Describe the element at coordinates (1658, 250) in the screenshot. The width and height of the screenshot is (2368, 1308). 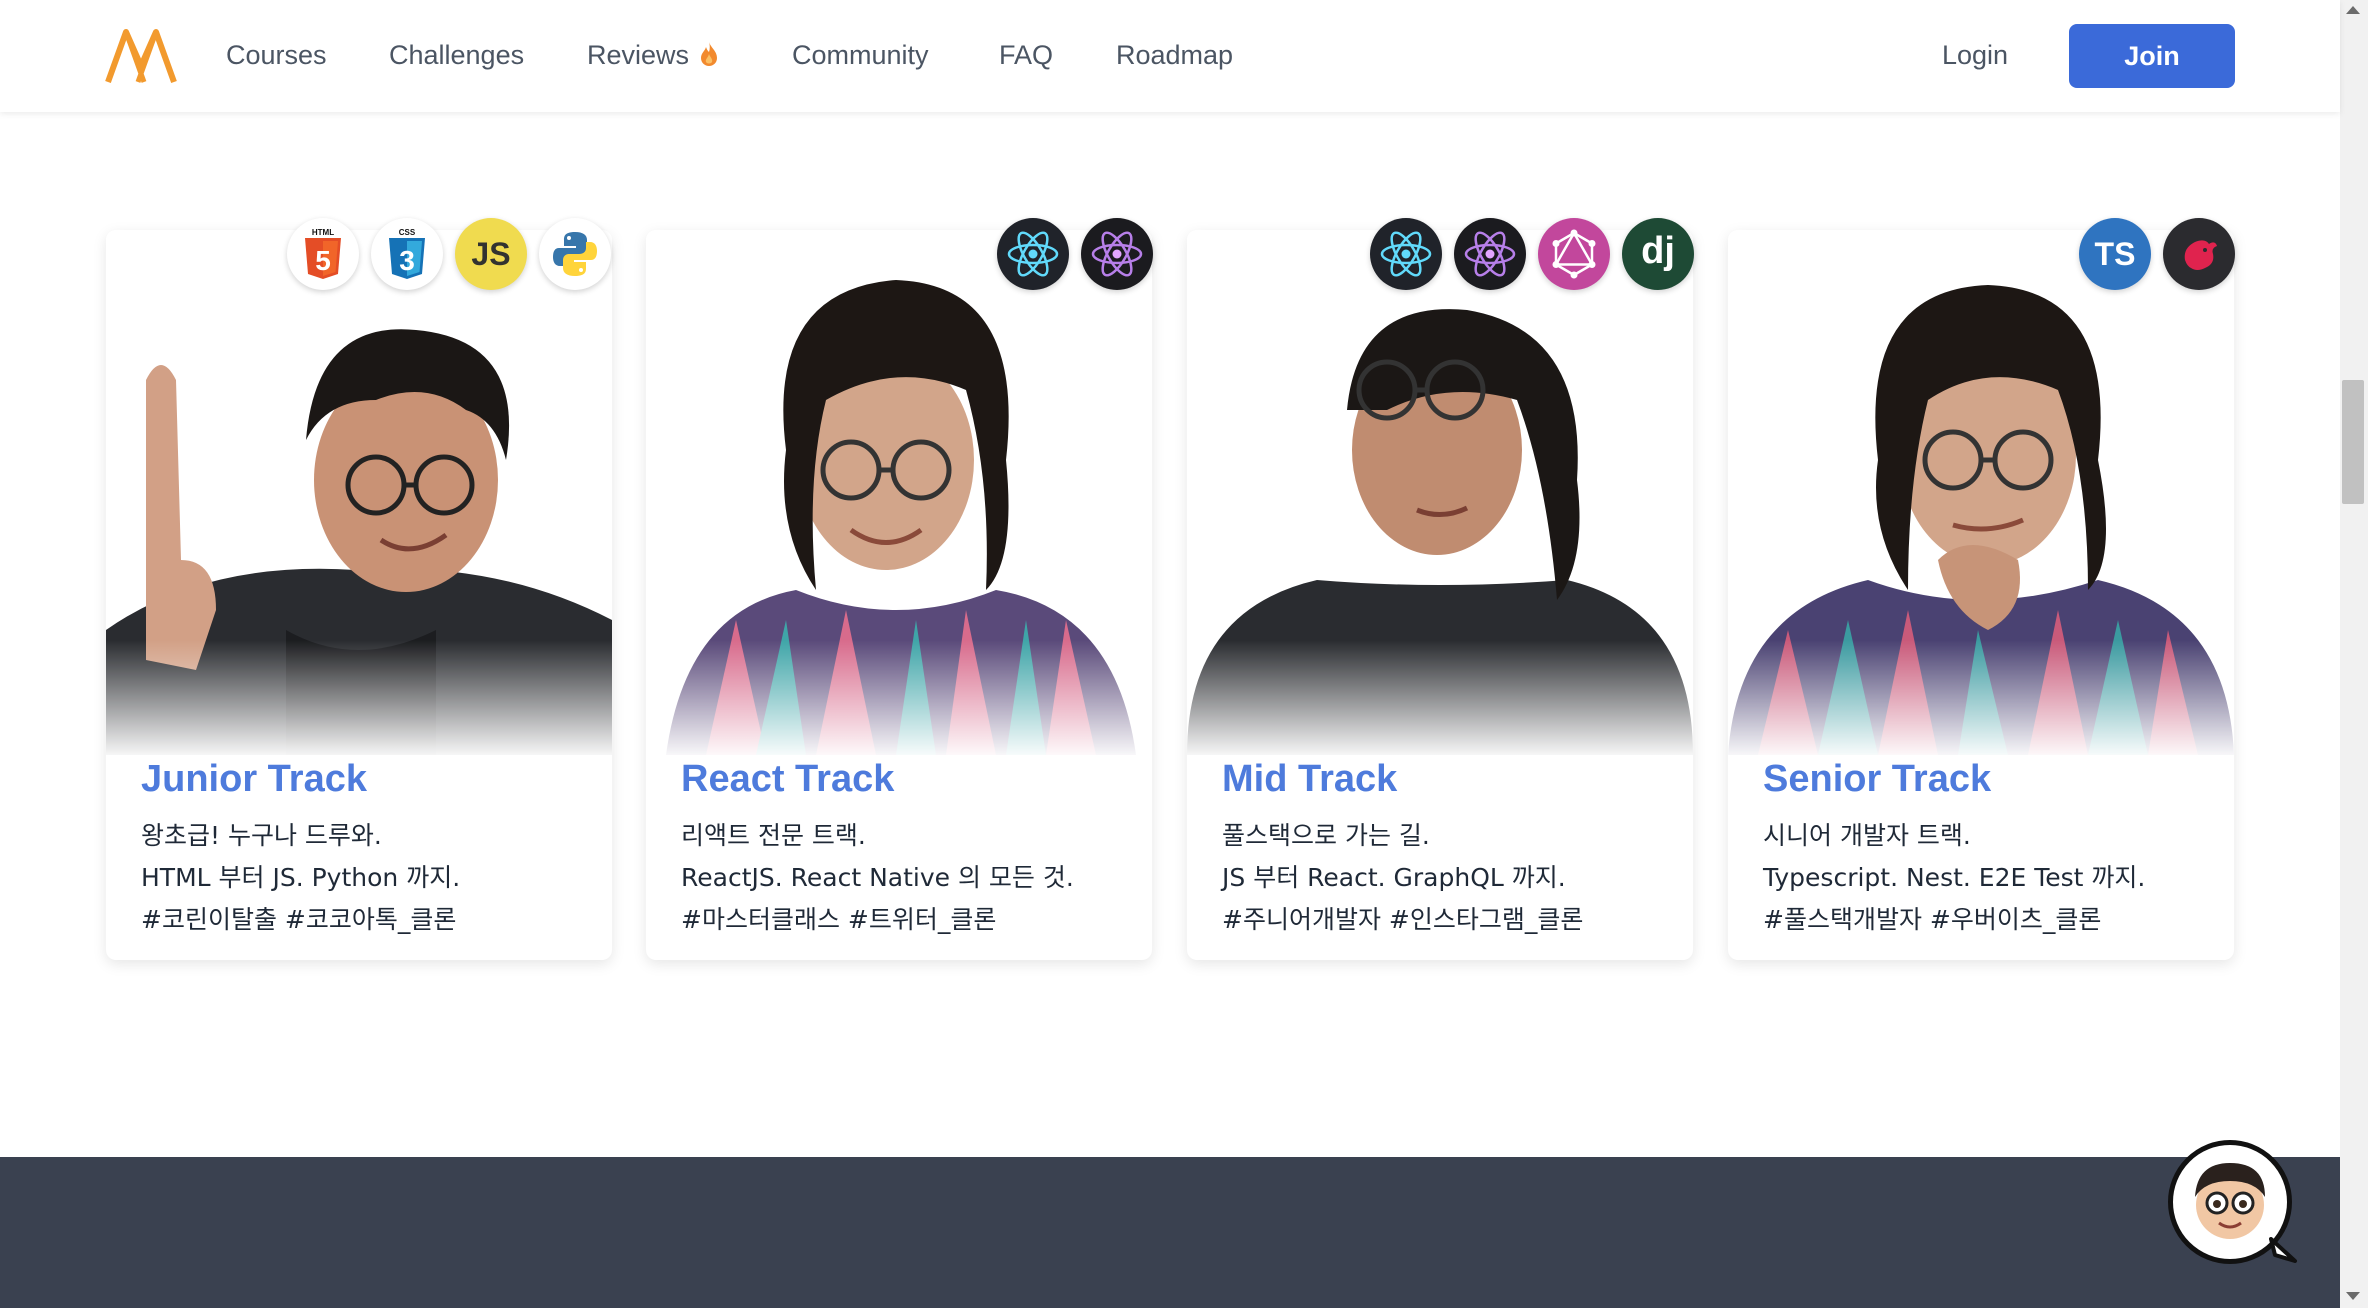
I see `django-label: dj` at that location.